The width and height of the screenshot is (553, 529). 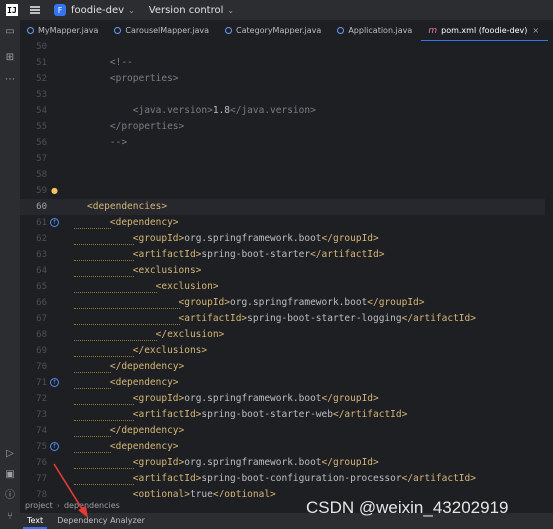 I want to click on line-number: 67, so click(x=33, y=319).